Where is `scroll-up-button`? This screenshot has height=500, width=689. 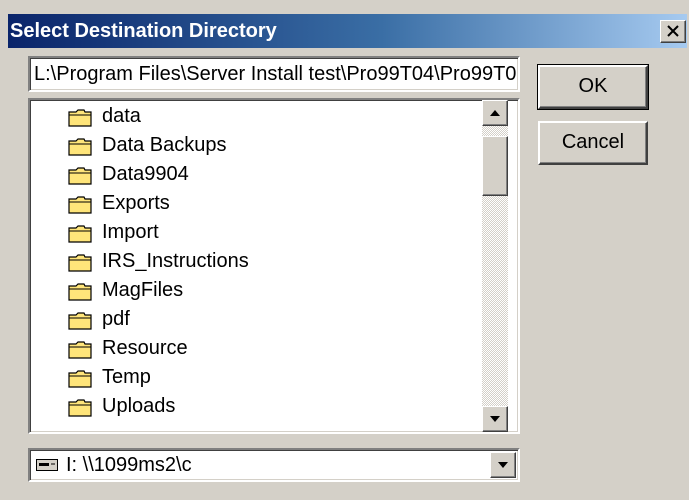 scroll-up-button is located at coordinates (495, 113).